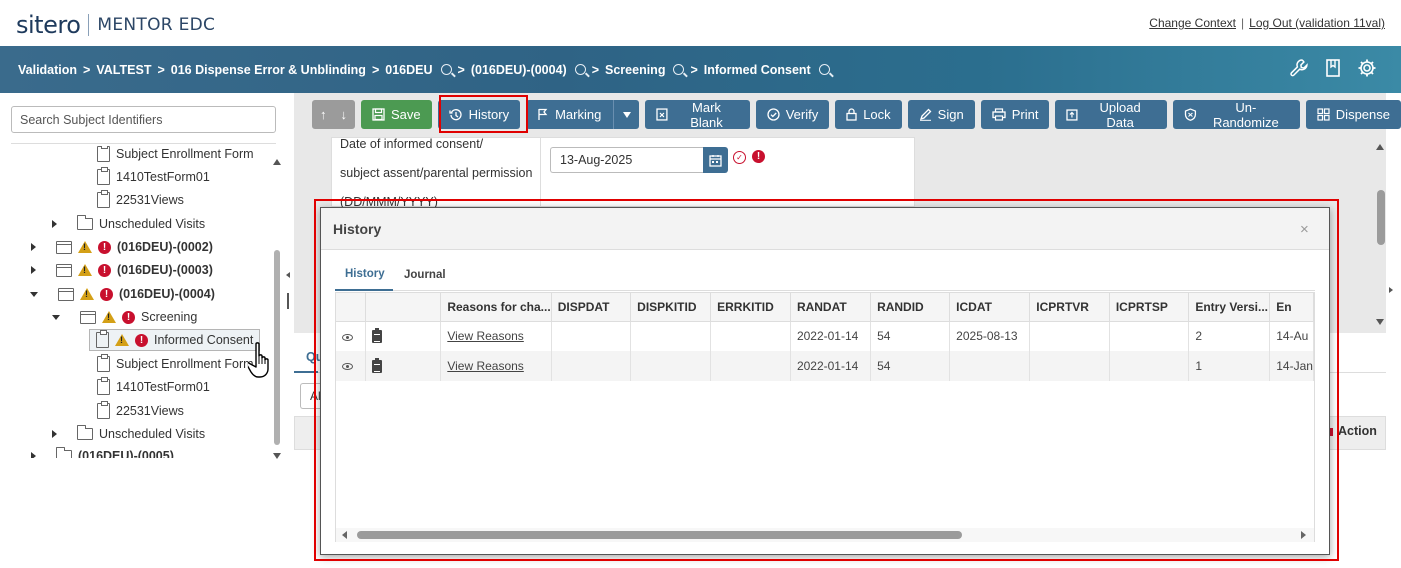 The image size is (1401, 568). What do you see at coordinates (406, 114) in the screenshot?
I see `save-label: Save` at bounding box center [406, 114].